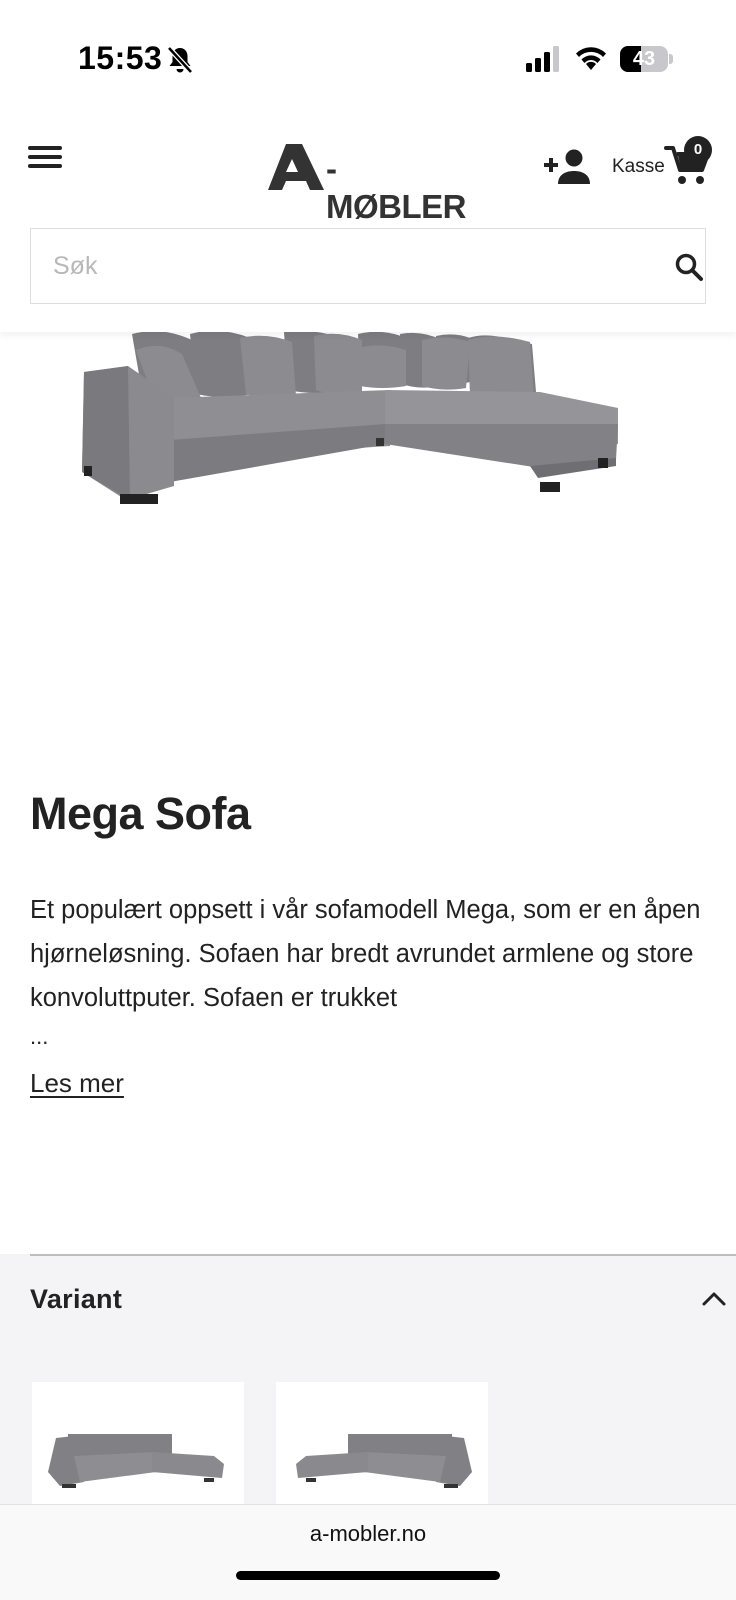 This screenshot has height=1600, width=736. What do you see at coordinates (591, 58) in the screenshot?
I see `wifi-icon` at bounding box center [591, 58].